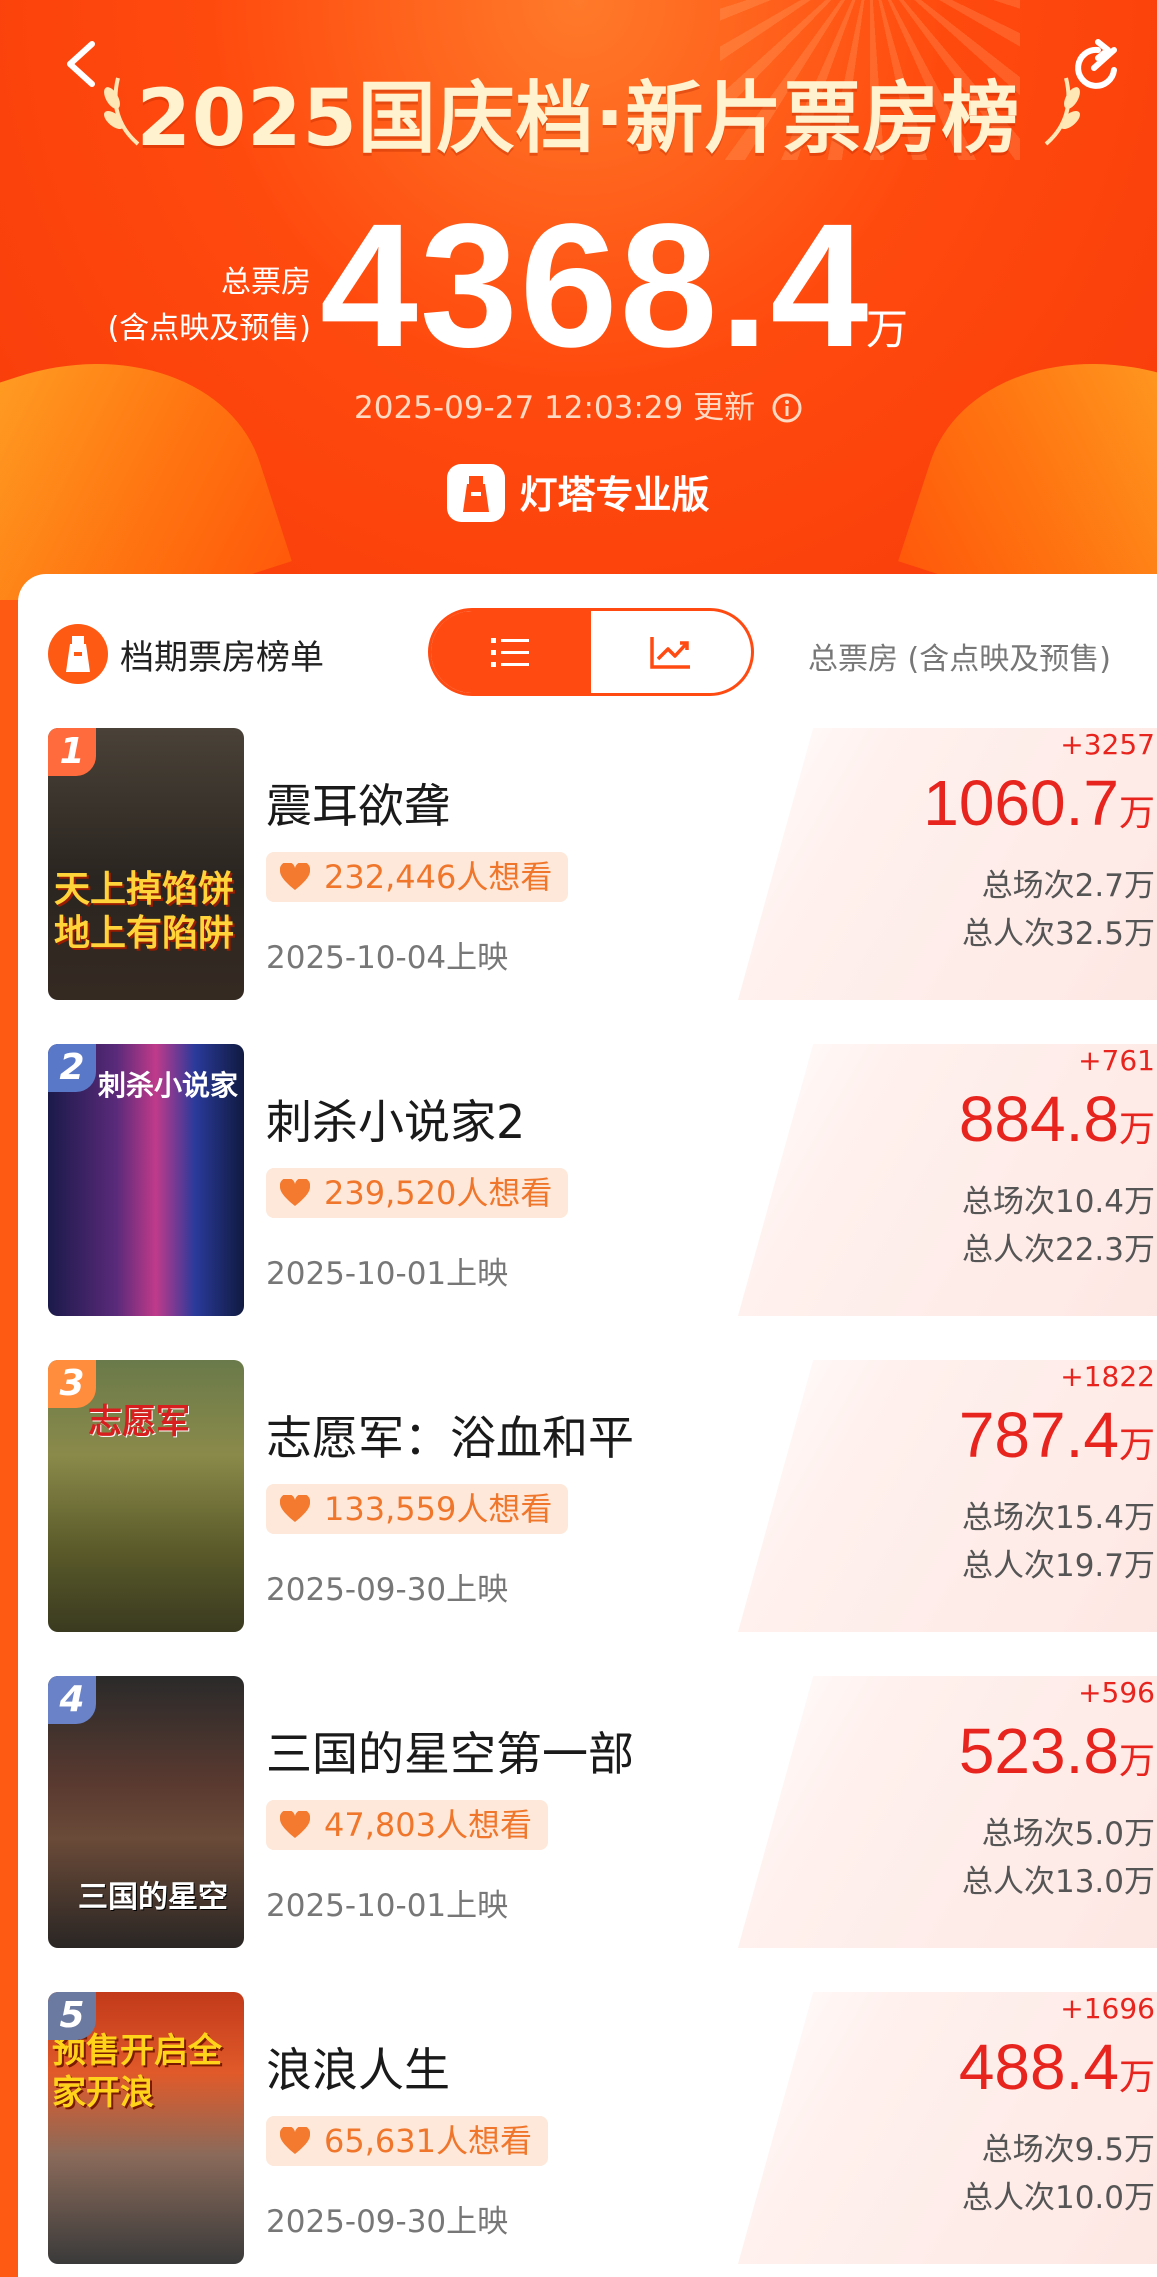 The image size is (1157, 2277). Describe the element at coordinates (78, 654) in the screenshot. I see `lighthouse-icon` at that location.